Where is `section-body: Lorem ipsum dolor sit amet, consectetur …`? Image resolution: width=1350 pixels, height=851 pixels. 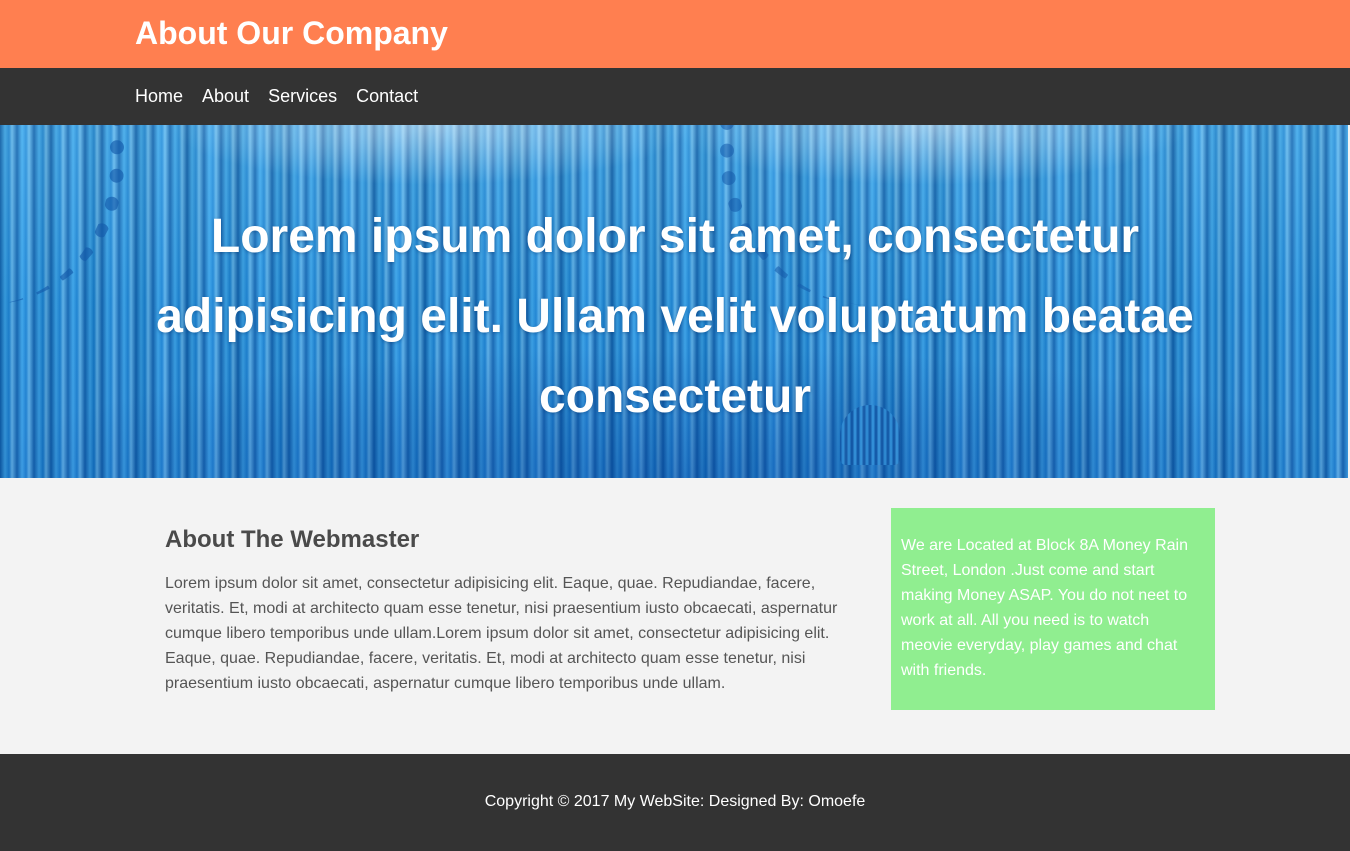 section-body: Lorem ipsum dolor sit amet, consectetur … is located at coordinates (501, 633).